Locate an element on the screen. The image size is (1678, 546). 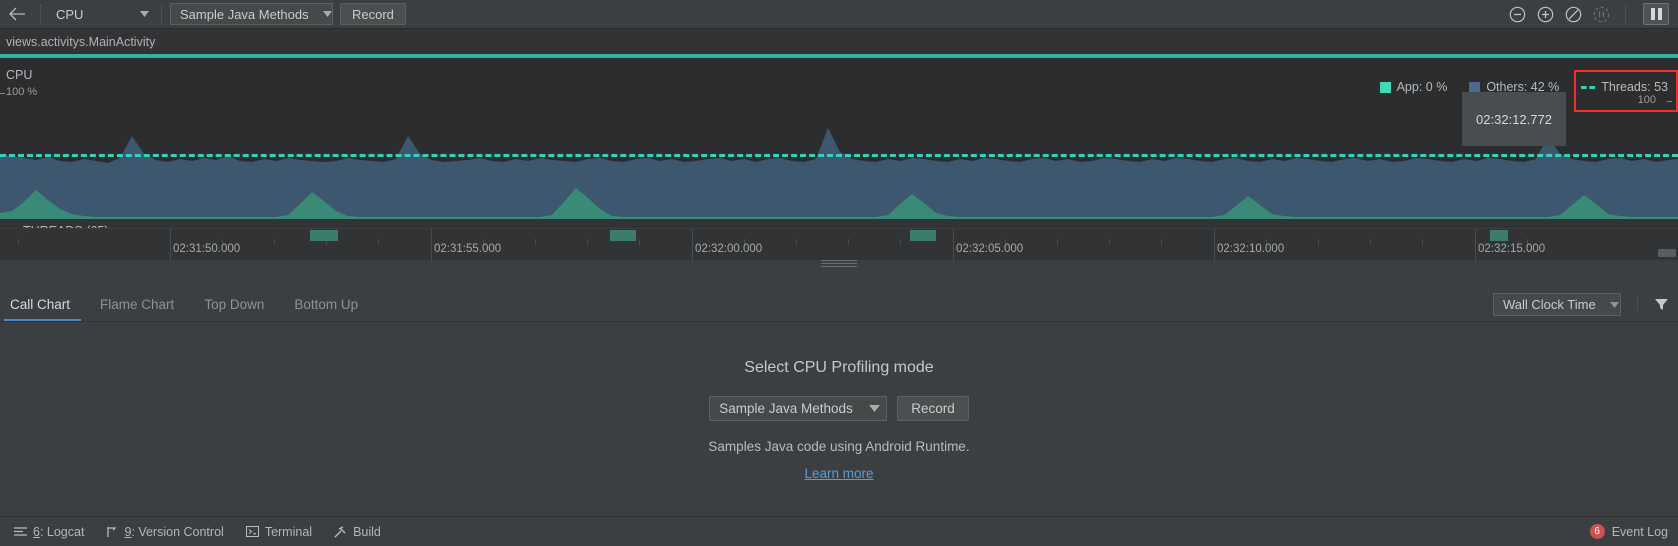
arrow-left-icon is located at coordinates (17, 14).